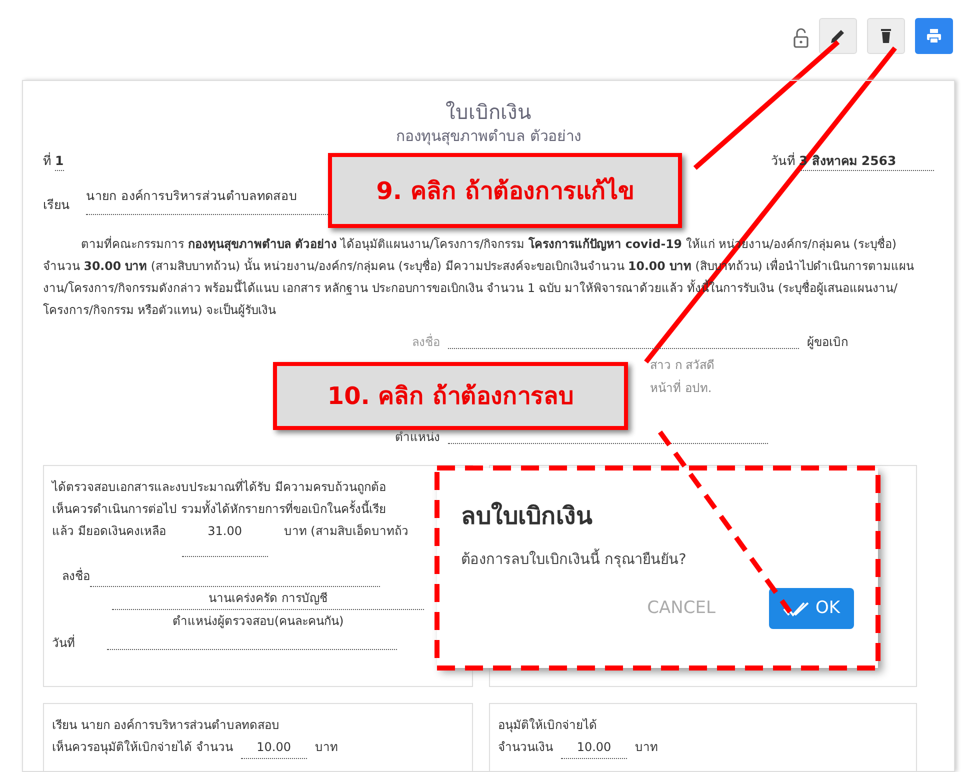  I want to click on document-title: ใบเบิกเงิน, so click(488, 112).